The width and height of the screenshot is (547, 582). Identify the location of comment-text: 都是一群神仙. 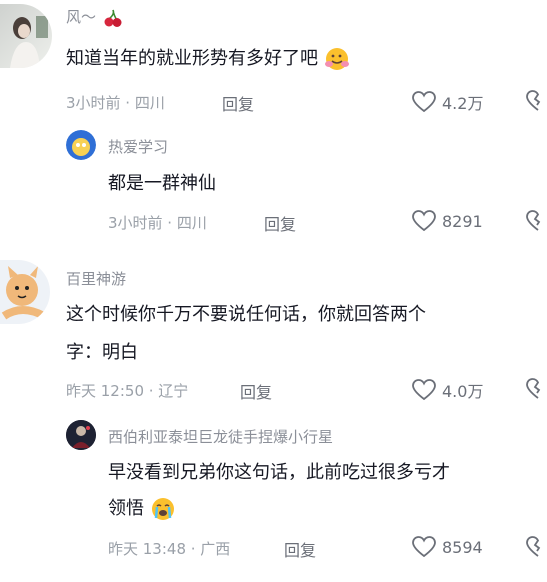
(162, 183).